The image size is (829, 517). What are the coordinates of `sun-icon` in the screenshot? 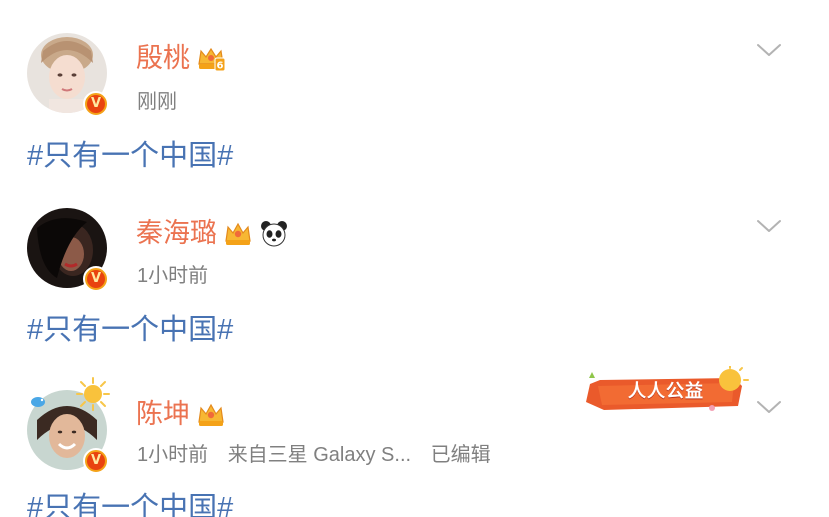 It's located at (93, 394).